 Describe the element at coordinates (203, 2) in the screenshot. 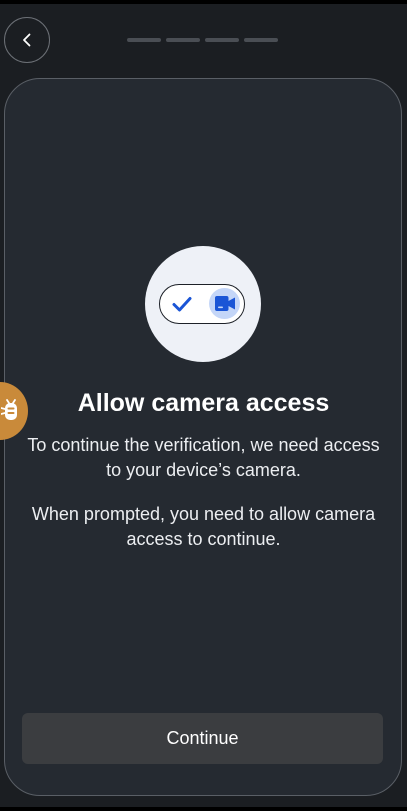

I see `status-edge` at that location.